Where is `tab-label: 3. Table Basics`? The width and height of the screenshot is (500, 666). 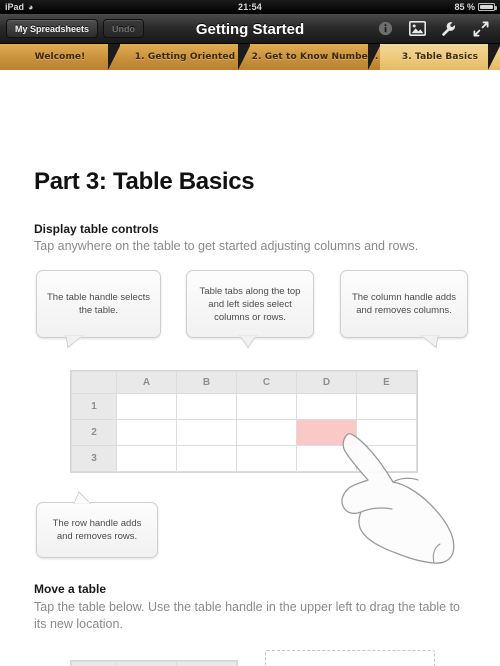 tab-label: 3. Table Basics is located at coordinates (440, 57).